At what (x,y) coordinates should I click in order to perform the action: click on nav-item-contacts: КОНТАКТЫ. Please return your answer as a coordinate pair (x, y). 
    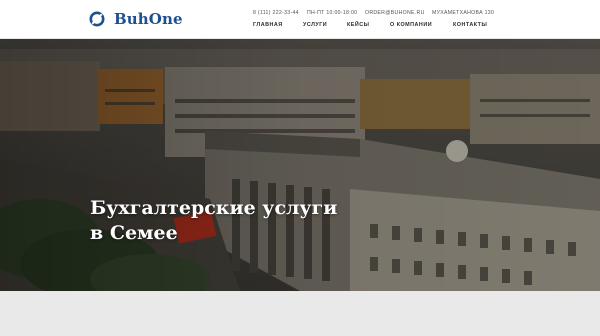
    Looking at the image, I should click on (470, 26).